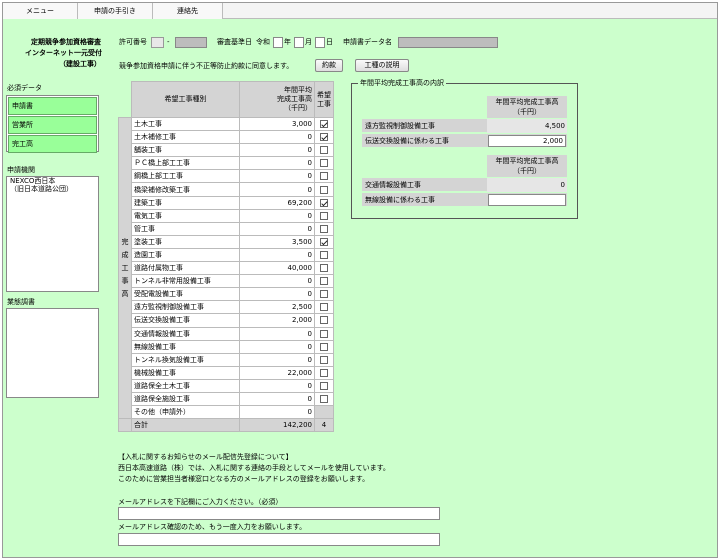 The height and width of the screenshot is (560, 720). What do you see at coordinates (294, 99) in the screenshot?
I see `col-annual-average-line-2: 完成工事高` at bounding box center [294, 99].